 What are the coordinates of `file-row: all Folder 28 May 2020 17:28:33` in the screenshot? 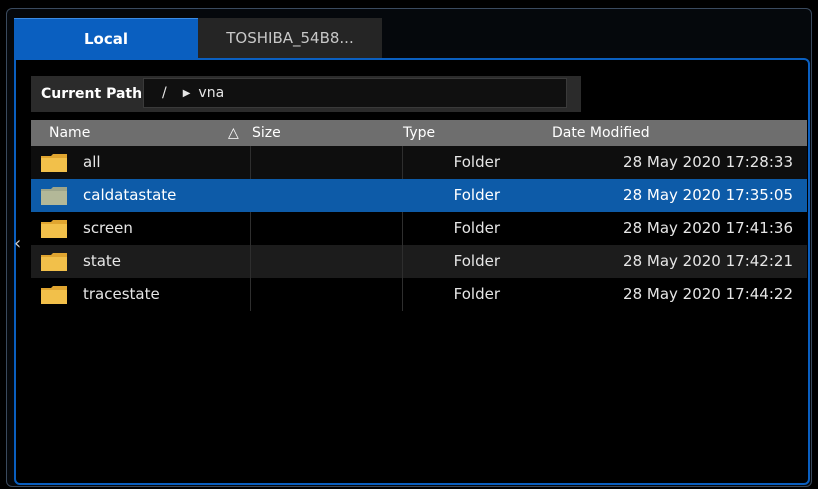 It's located at (419, 162).